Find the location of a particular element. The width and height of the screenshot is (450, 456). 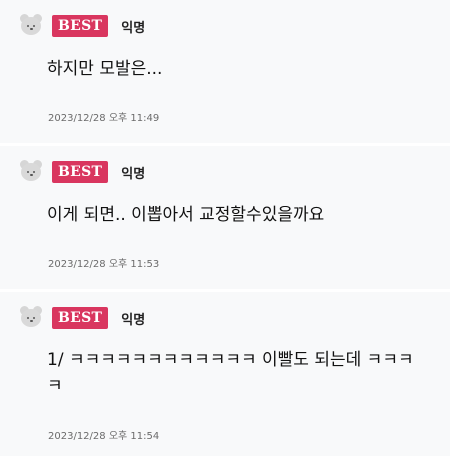

comment-text: 이게 되면.. 이뽑아서 교정할수있을까요 is located at coordinates (186, 215).